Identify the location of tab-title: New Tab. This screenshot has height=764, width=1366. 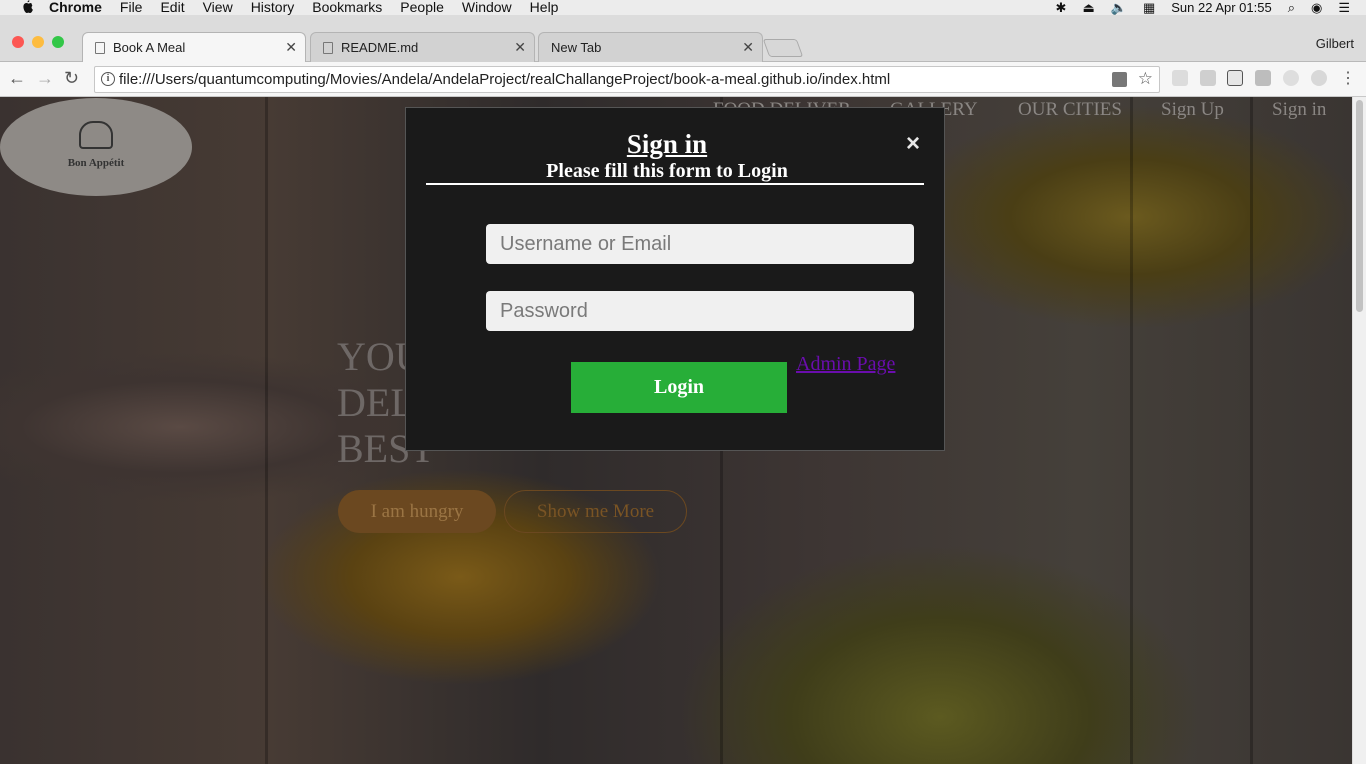
(576, 47).